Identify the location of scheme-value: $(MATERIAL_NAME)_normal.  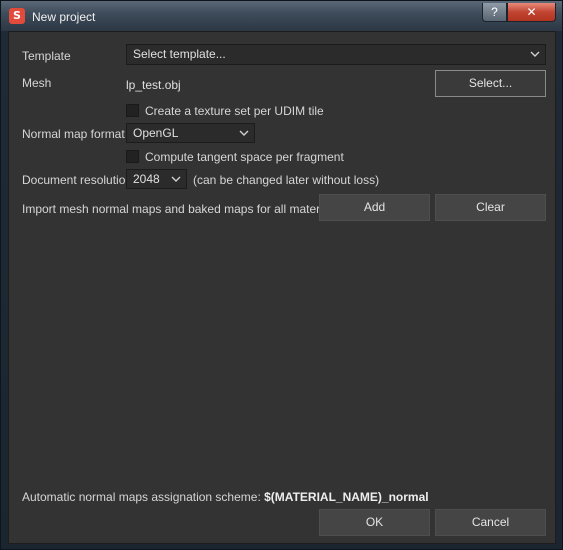
(346, 497).